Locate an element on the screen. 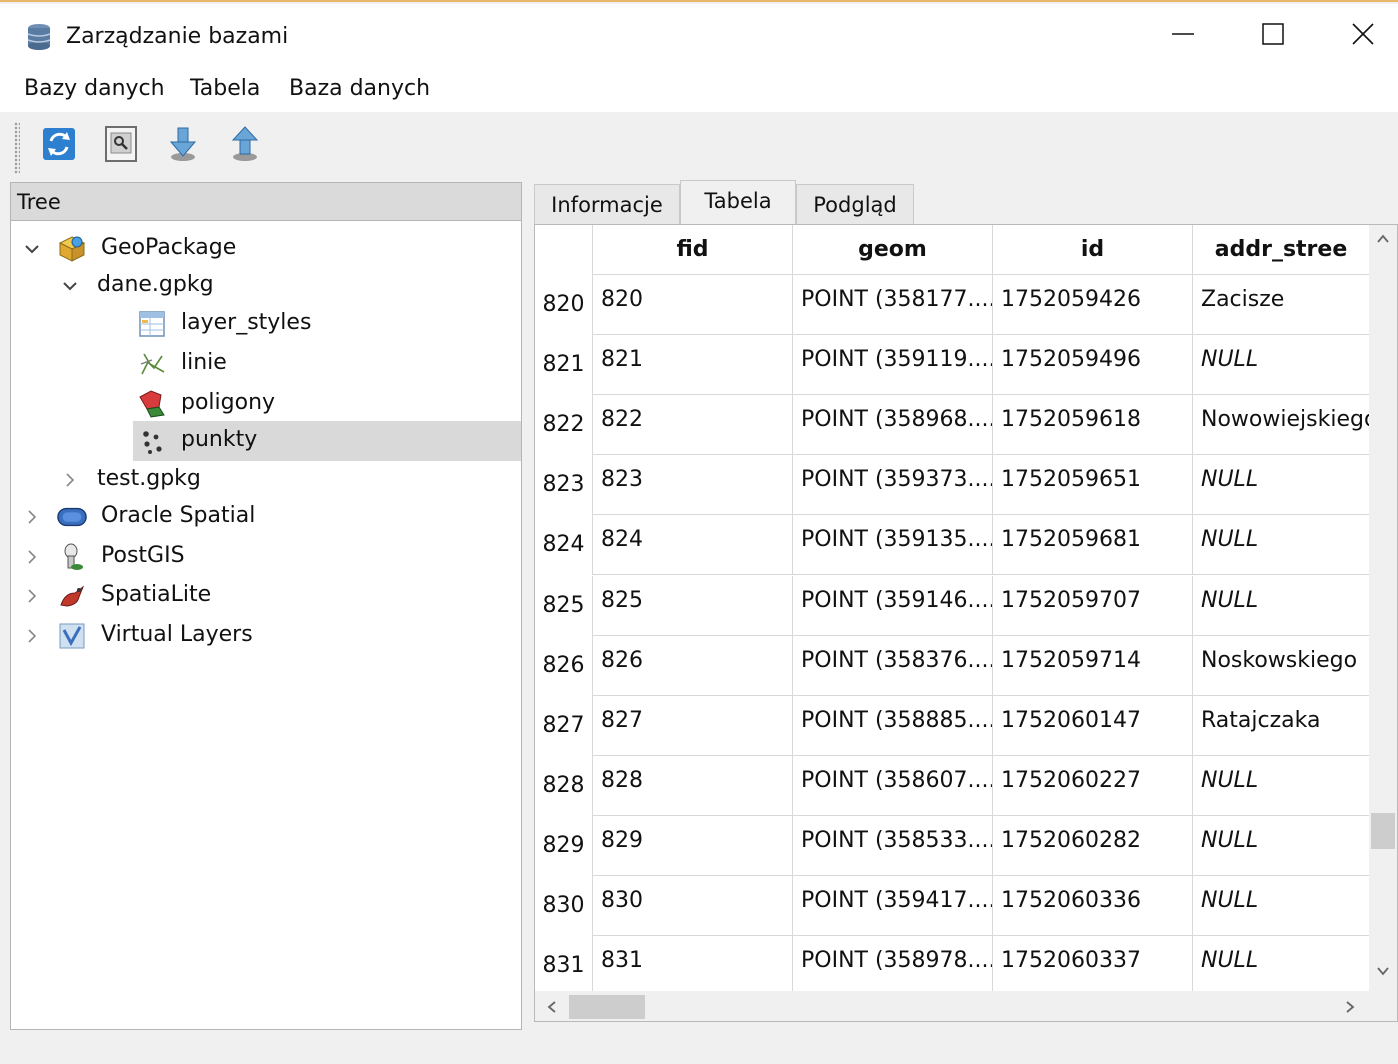 This screenshot has height=1064, width=1398. cell-fid: 824 is located at coordinates (693, 545).